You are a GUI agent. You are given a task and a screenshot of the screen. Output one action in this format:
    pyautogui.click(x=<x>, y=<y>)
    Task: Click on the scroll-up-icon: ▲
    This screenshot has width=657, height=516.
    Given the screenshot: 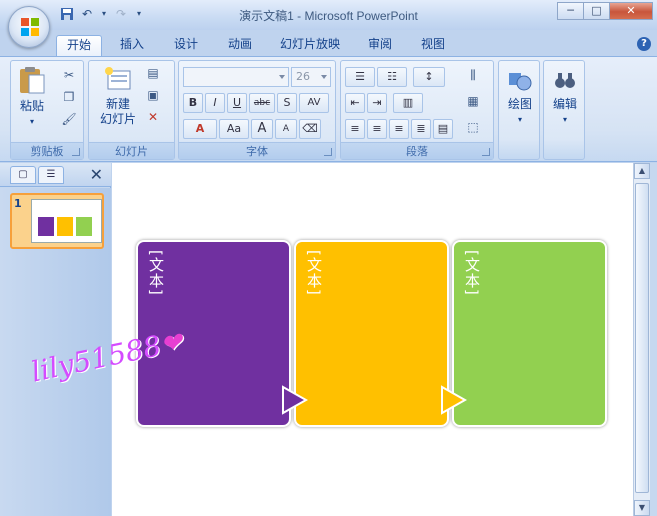 What is the action you would take?
    pyautogui.click(x=642, y=171)
    